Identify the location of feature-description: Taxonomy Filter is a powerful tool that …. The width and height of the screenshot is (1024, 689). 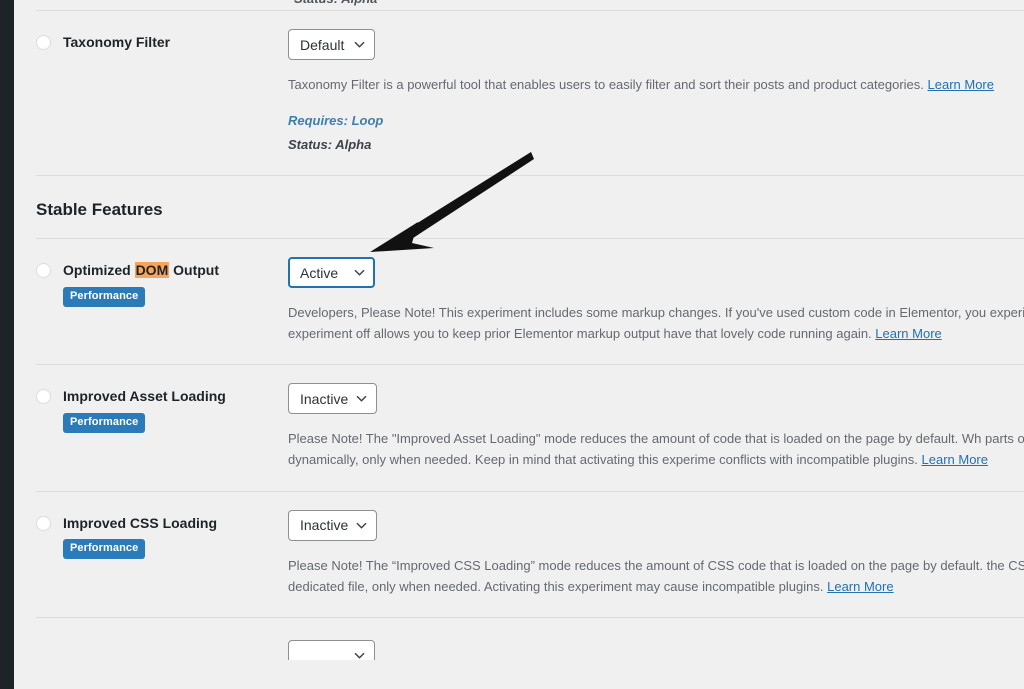
(656, 84).